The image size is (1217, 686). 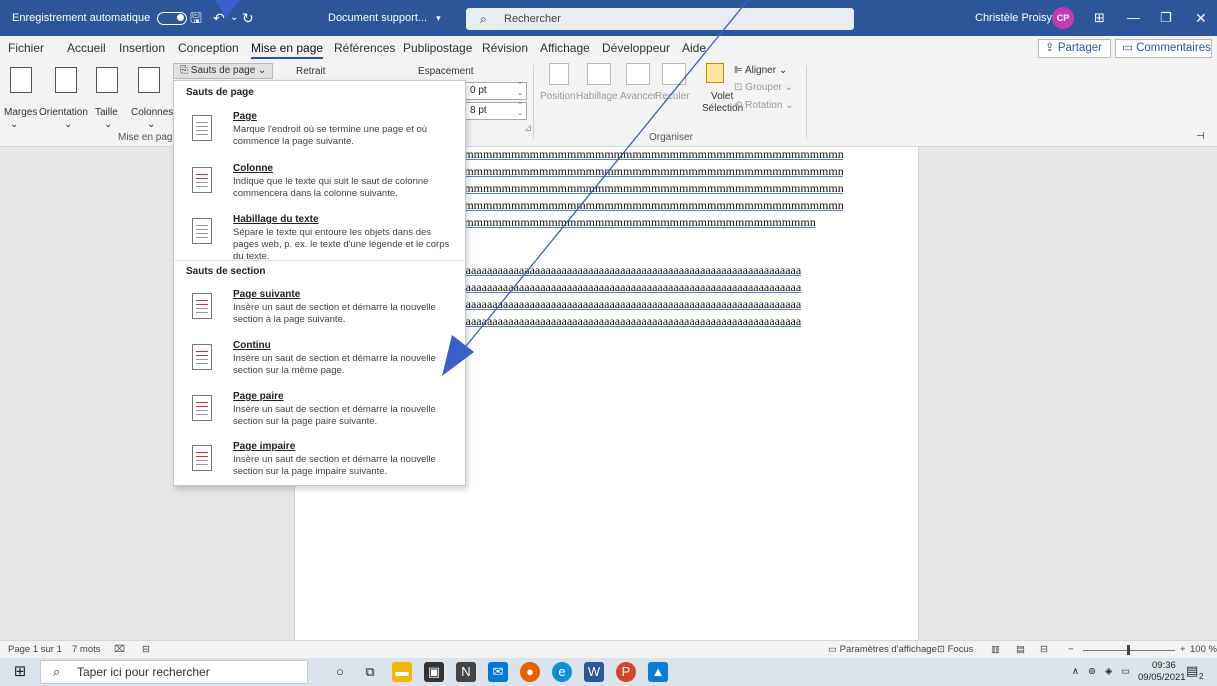 What do you see at coordinates (559, 74) in the screenshot?
I see `position-icon` at bounding box center [559, 74].